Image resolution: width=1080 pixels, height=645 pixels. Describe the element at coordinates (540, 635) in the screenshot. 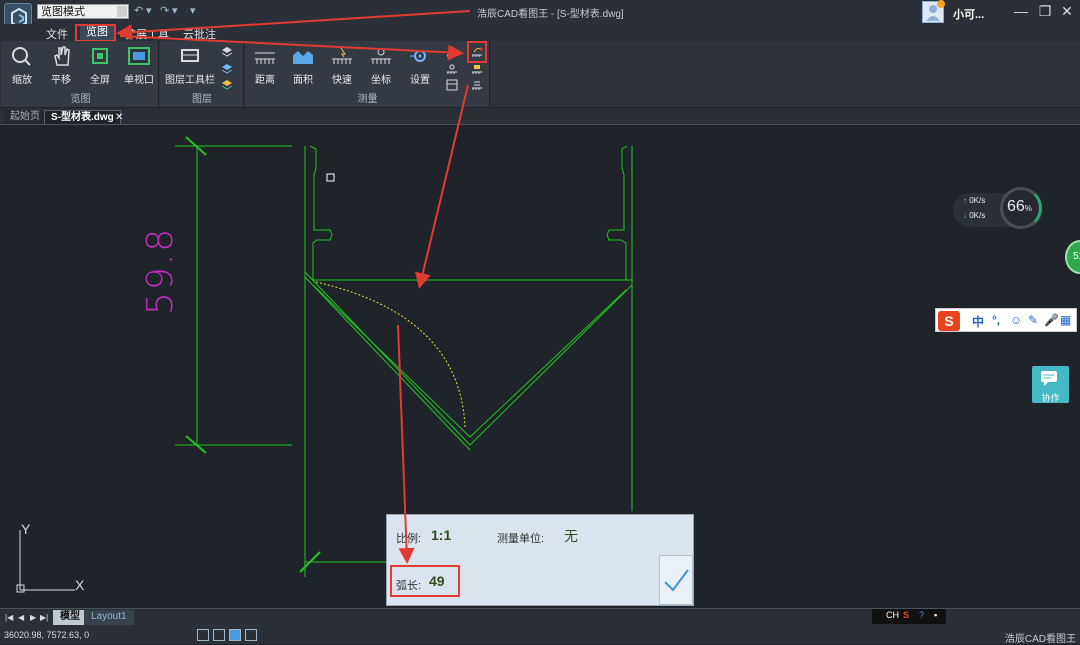

I see `status-bar: 36020.98, 7572.63, 0 浩辰CAD看图王` at that location.